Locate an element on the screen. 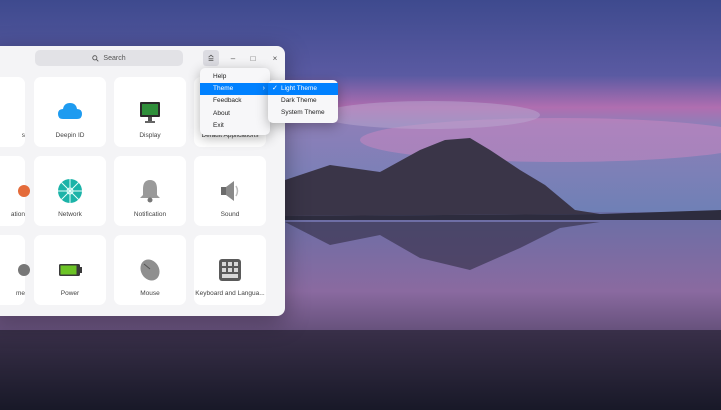 The image size is (721, 410). module-location: ation is located at coordinates (15, 191).